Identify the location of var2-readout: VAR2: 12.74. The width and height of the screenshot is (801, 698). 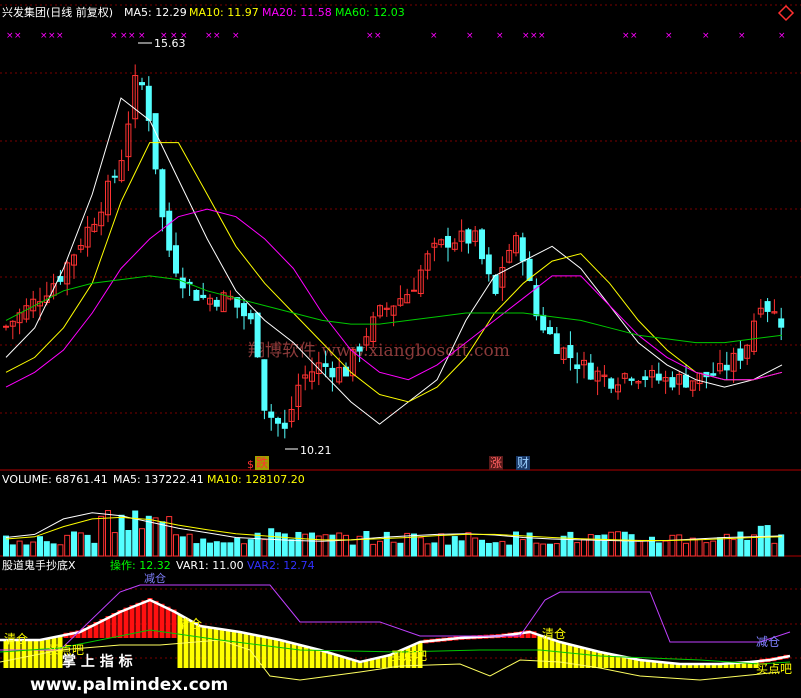
(281, 565).